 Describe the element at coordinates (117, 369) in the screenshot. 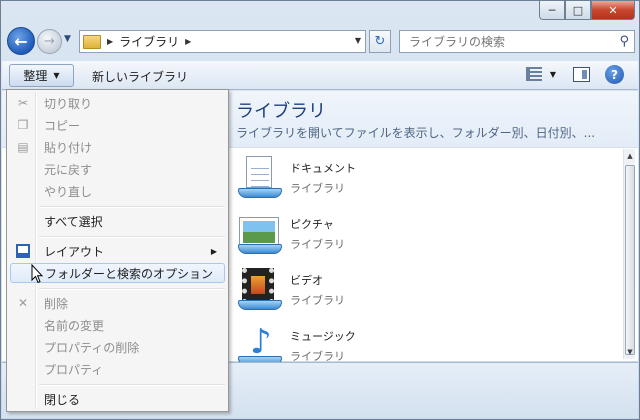

I see `menu-item-properties: プロパティ` at that location.